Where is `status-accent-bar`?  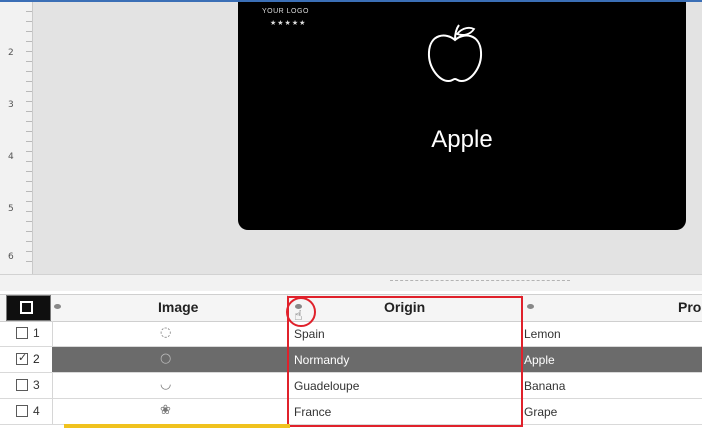 status-accent-bar is located at coordinates (177, 426).